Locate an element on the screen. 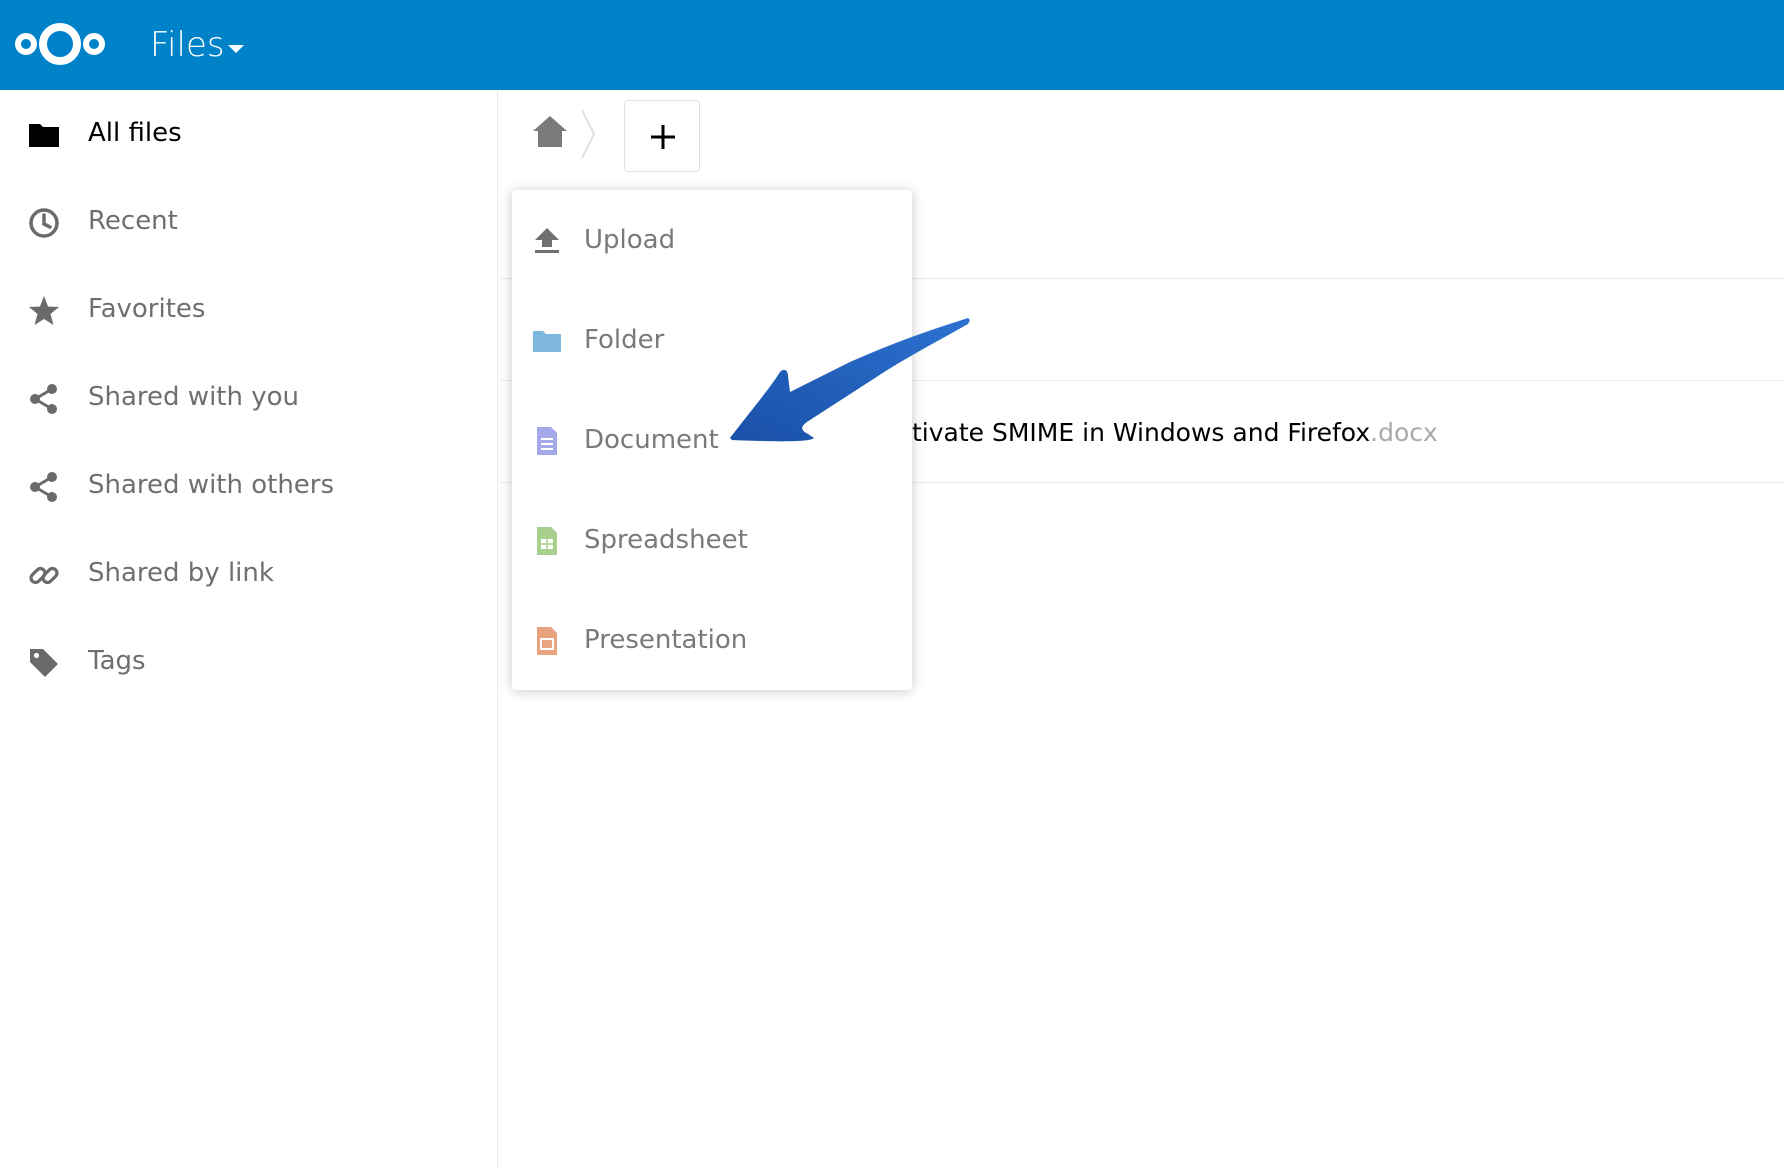 This screenshot has height=1168, width=1784. sidebar-item-shared-by-link: Shared by link is located at coordinates (249, 574).